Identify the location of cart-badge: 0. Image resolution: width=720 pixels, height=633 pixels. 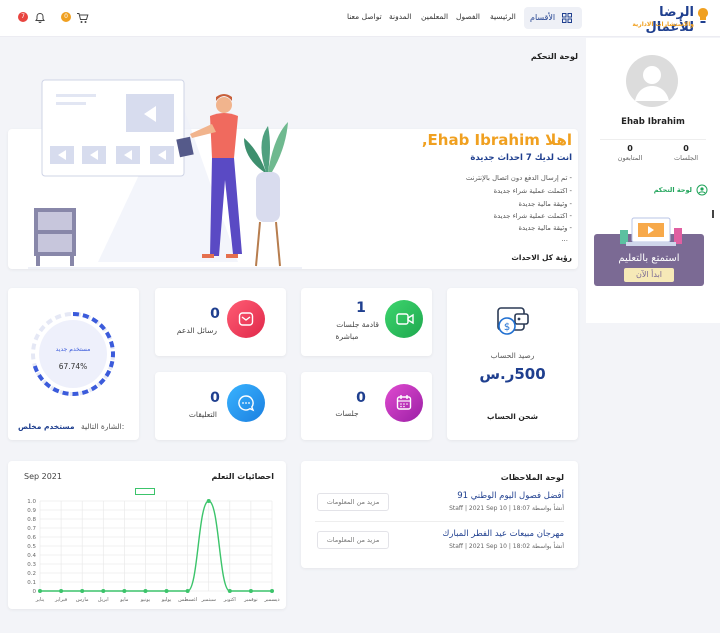
(66, 17).